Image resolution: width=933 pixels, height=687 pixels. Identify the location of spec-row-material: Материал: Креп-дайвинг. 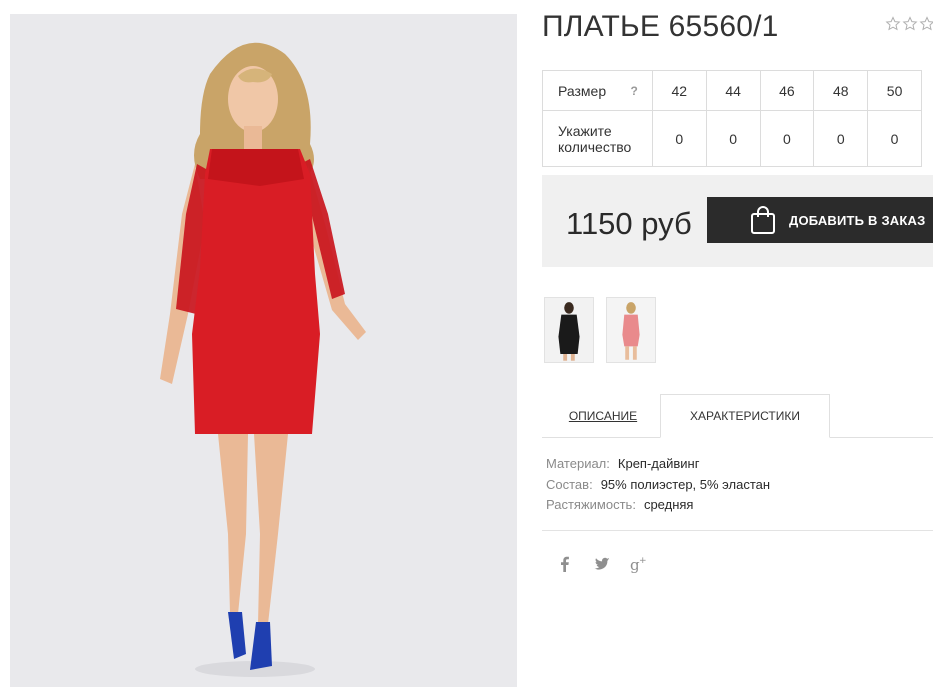
(658, 466).